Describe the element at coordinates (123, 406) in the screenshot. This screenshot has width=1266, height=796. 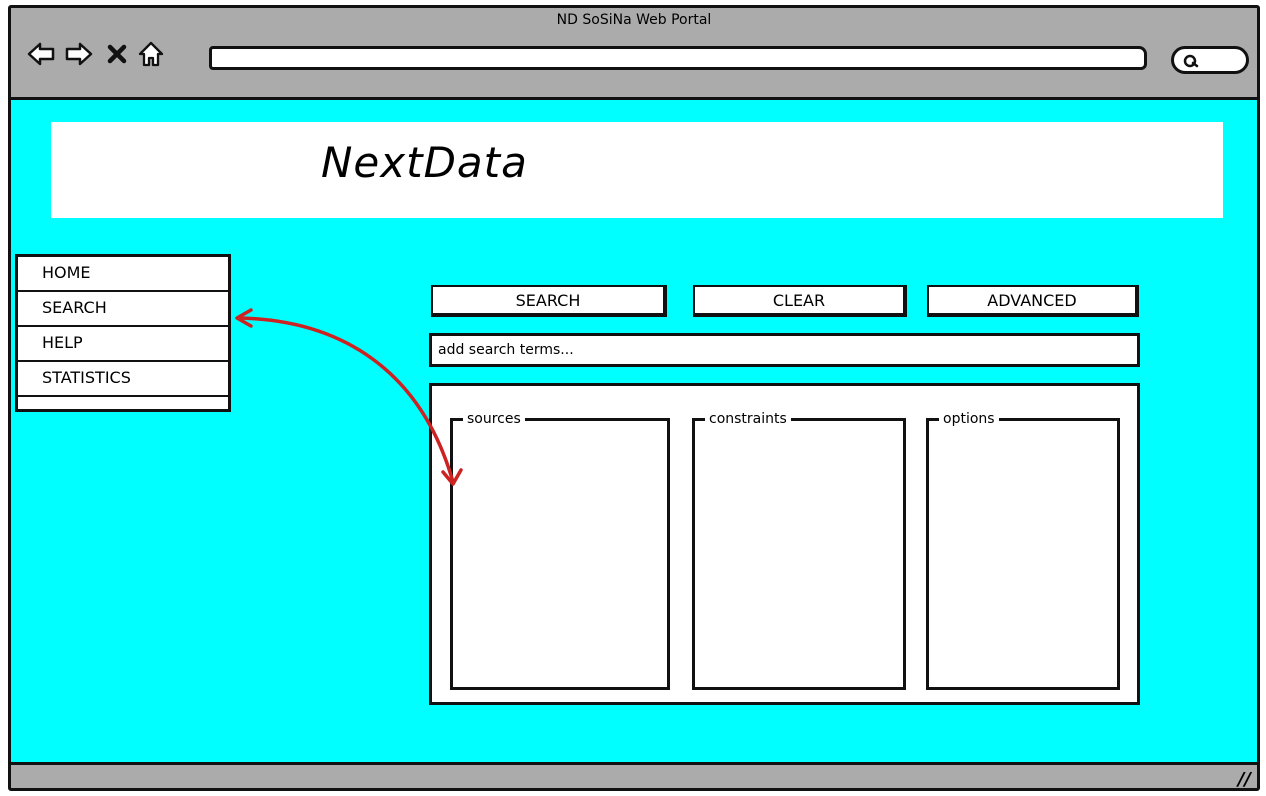
I see `menu-bottom-divider` at that location.